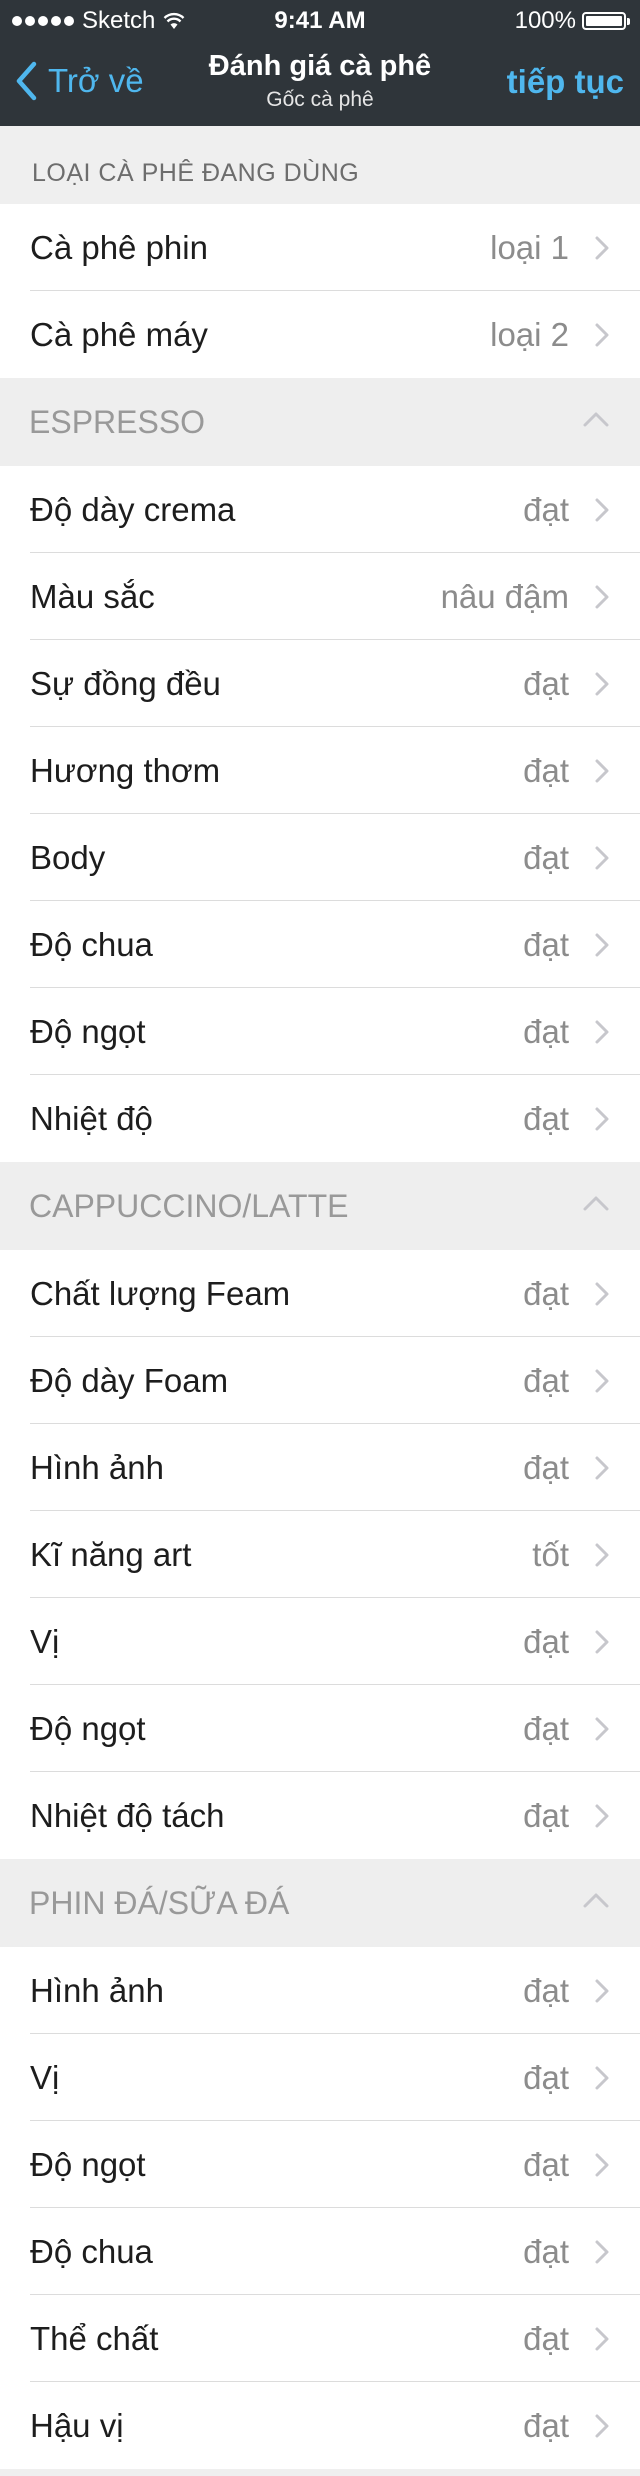 The image size is (640, 2476). I want to click on list-item: Độ dày Foam đạt, so click(320, 1380).